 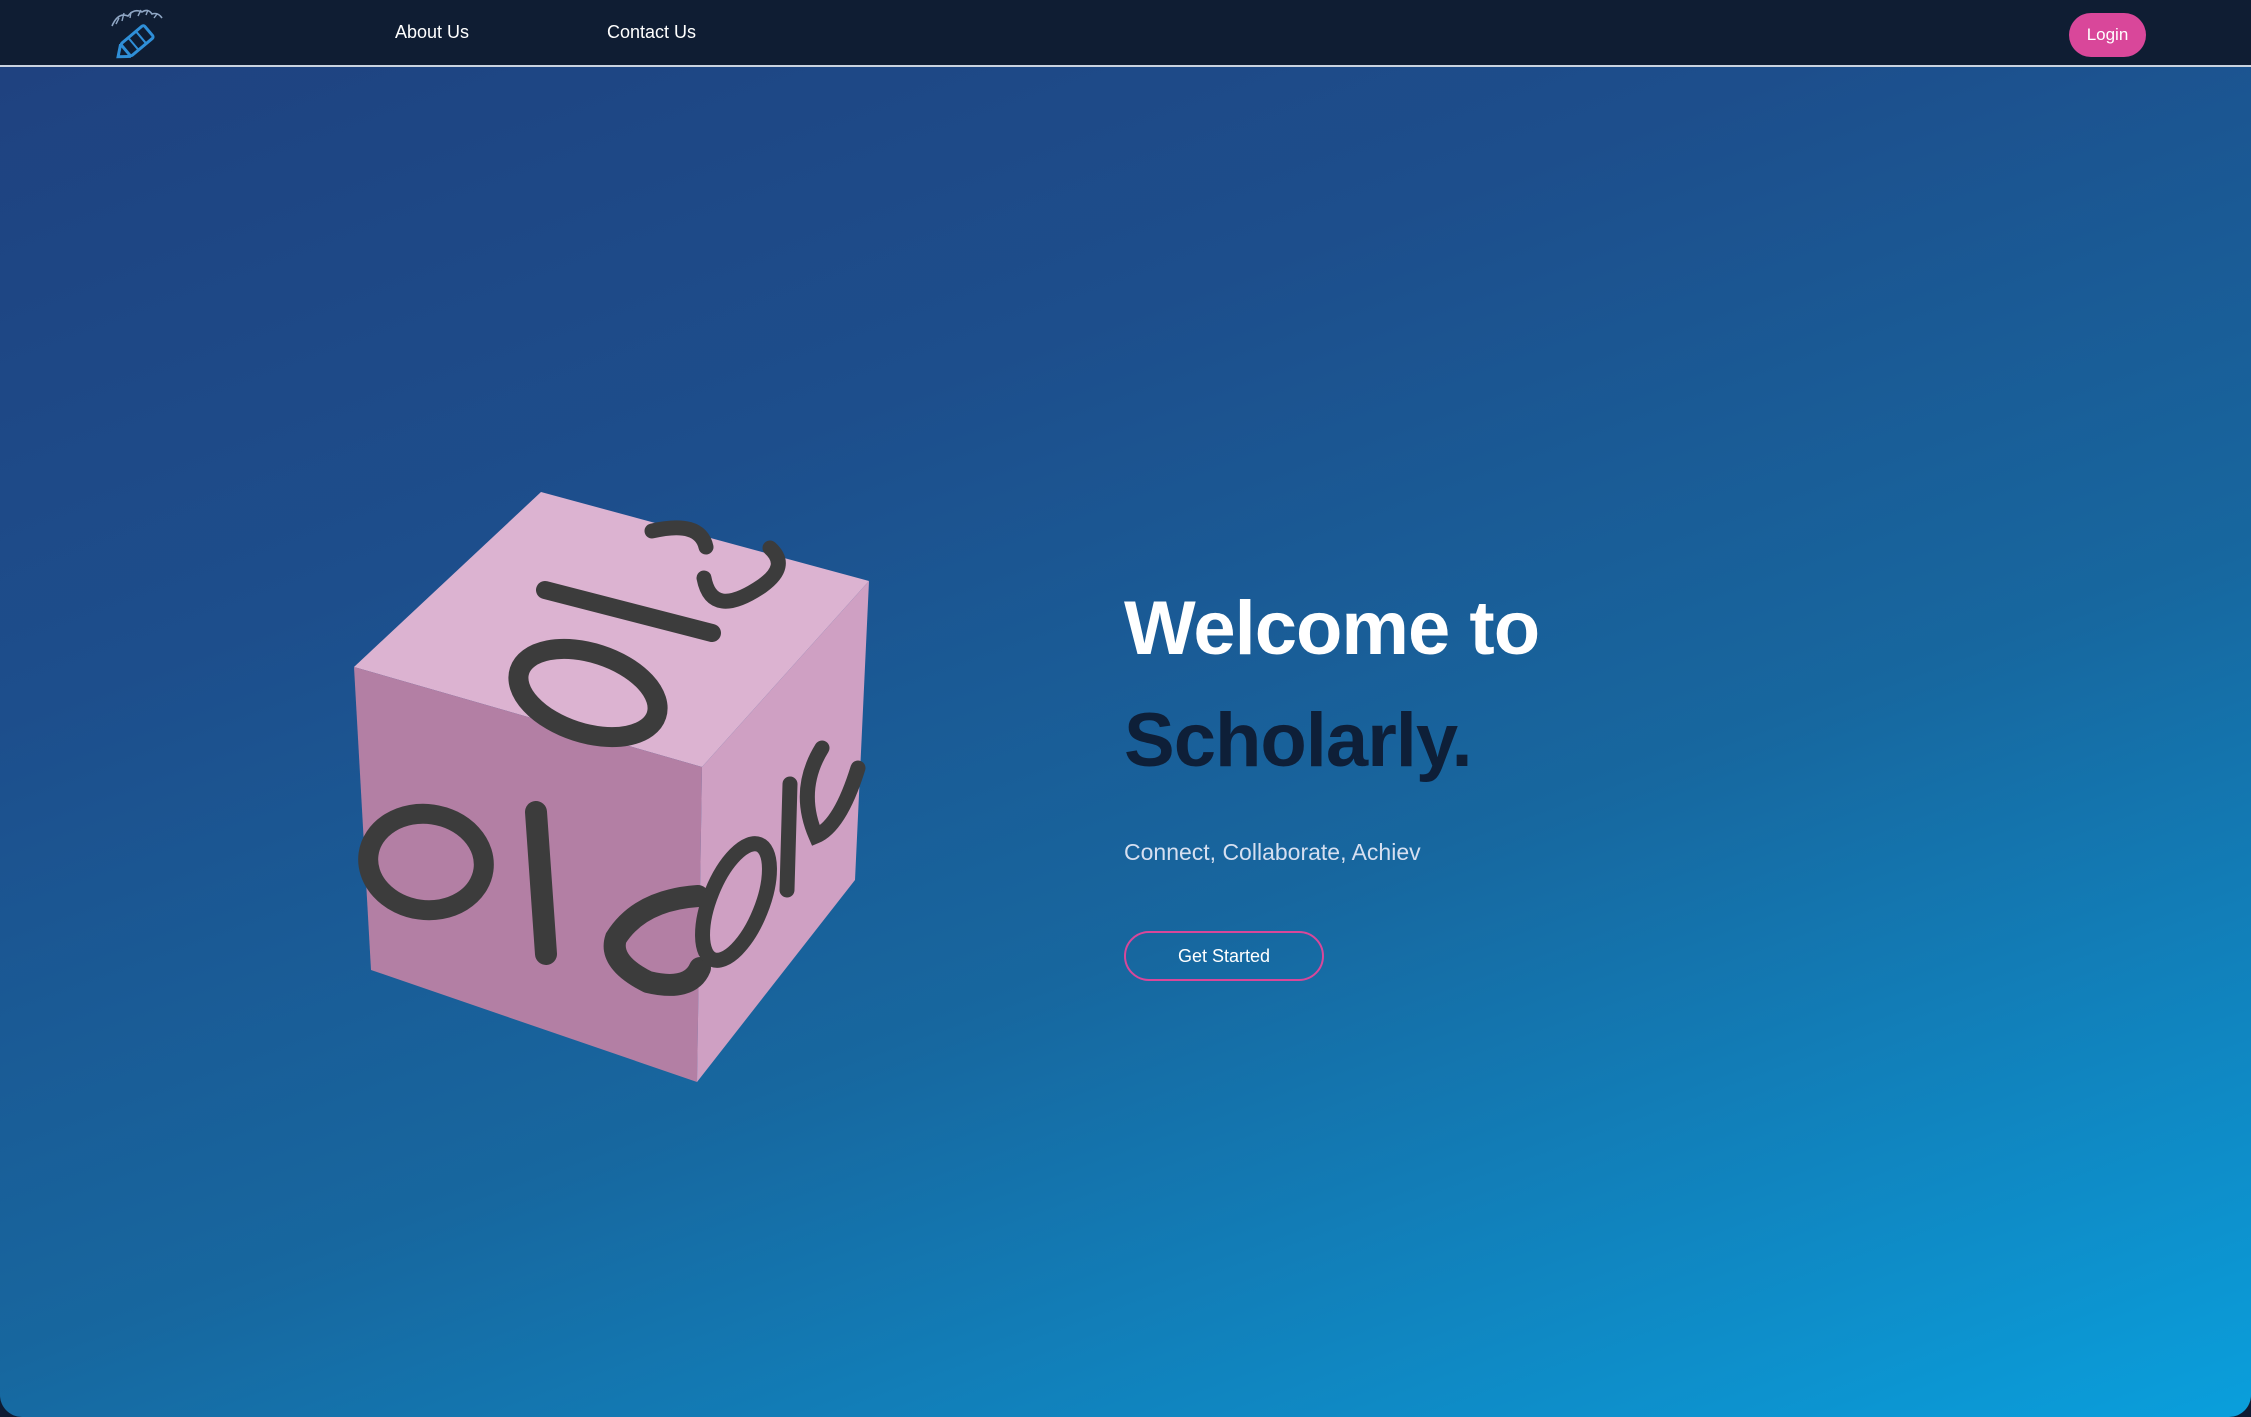 I want to click on hero-headline-line1: Welcome to, so click(x=1332, y=628).